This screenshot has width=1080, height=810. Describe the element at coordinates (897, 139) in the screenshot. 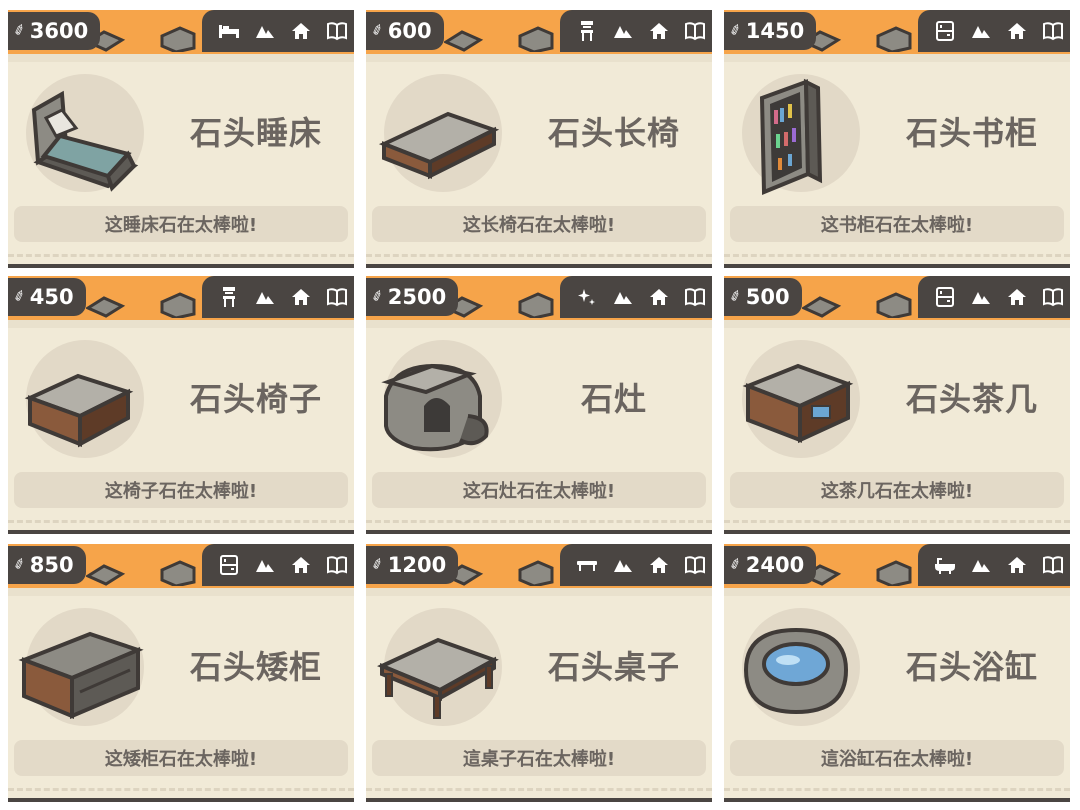

I see `furniture-card: ✐ 1450 石头书柜 这书柜石在太棒啦!` at that location.